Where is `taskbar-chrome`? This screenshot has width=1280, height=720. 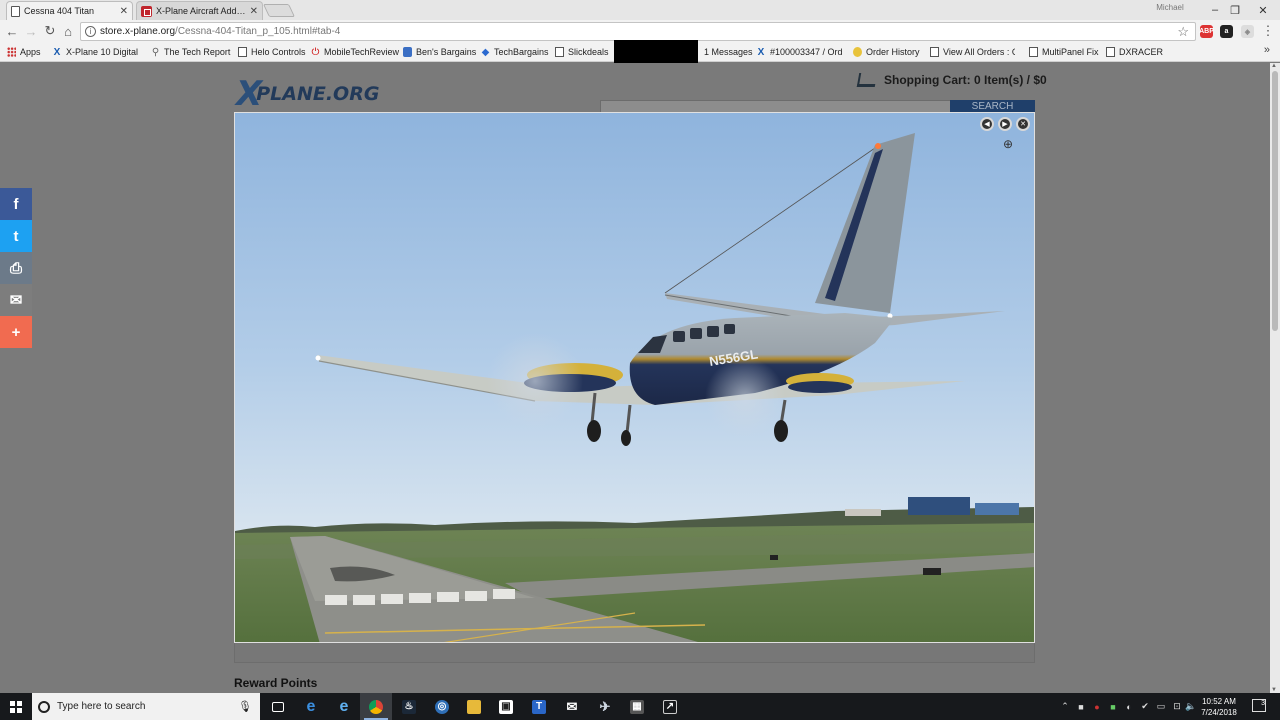 taskbar-chrome is located at coordinates (376, 706).